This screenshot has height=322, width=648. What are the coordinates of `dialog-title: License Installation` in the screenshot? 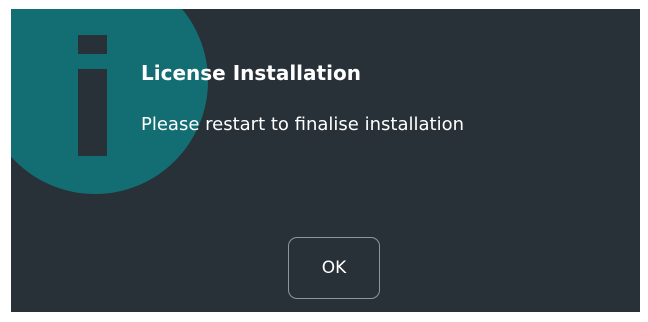 It's located at (251, 73).